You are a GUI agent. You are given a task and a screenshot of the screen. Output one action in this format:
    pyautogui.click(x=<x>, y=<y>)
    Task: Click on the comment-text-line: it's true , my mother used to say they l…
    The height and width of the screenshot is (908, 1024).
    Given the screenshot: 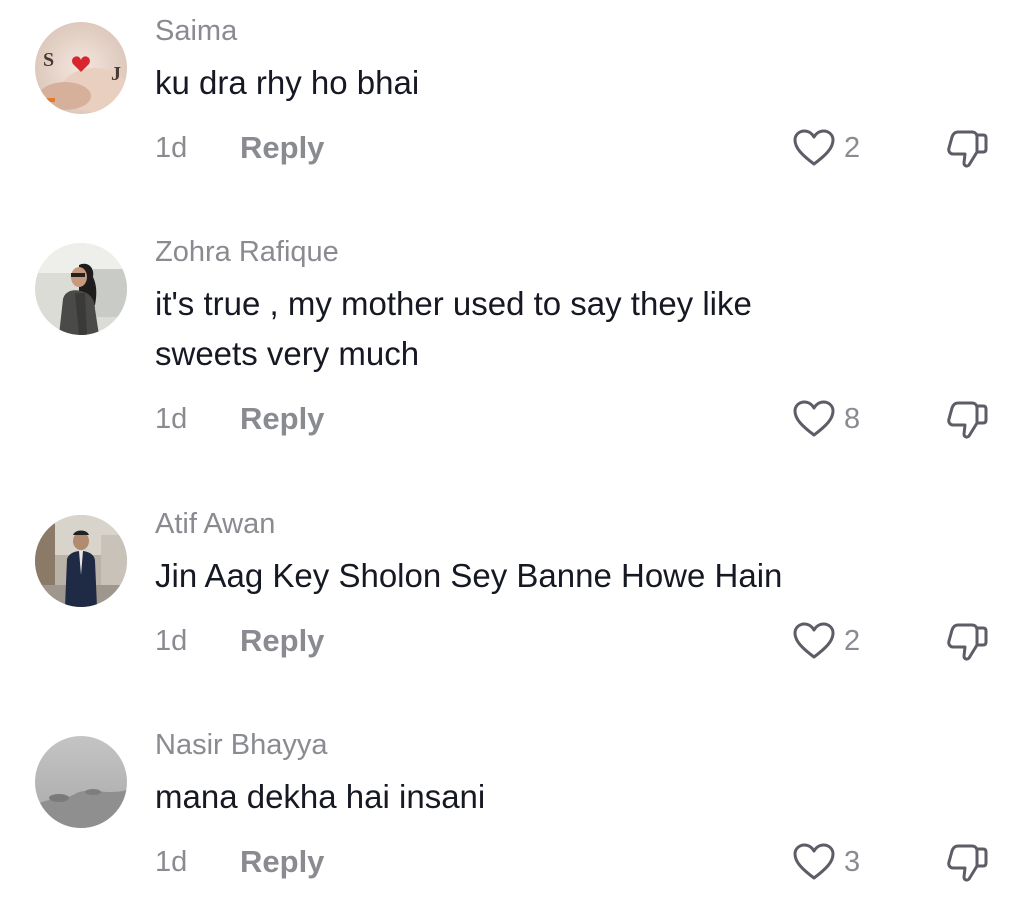 What is the action you would take?
    pyautogui.click(x=453, y=303)
    